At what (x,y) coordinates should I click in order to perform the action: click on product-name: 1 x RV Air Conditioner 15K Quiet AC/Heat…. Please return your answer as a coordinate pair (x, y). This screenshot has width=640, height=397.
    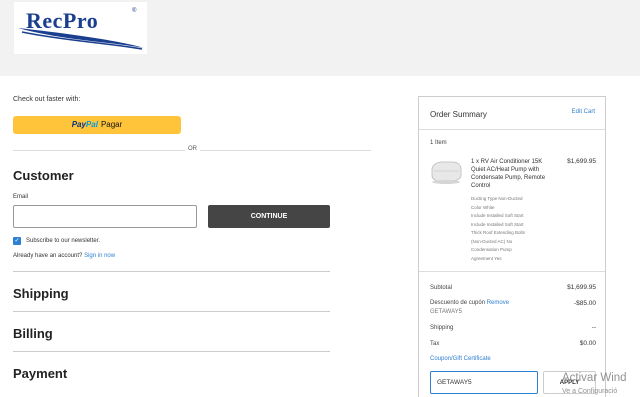
    Looking at the image, I should click on (508, 174).